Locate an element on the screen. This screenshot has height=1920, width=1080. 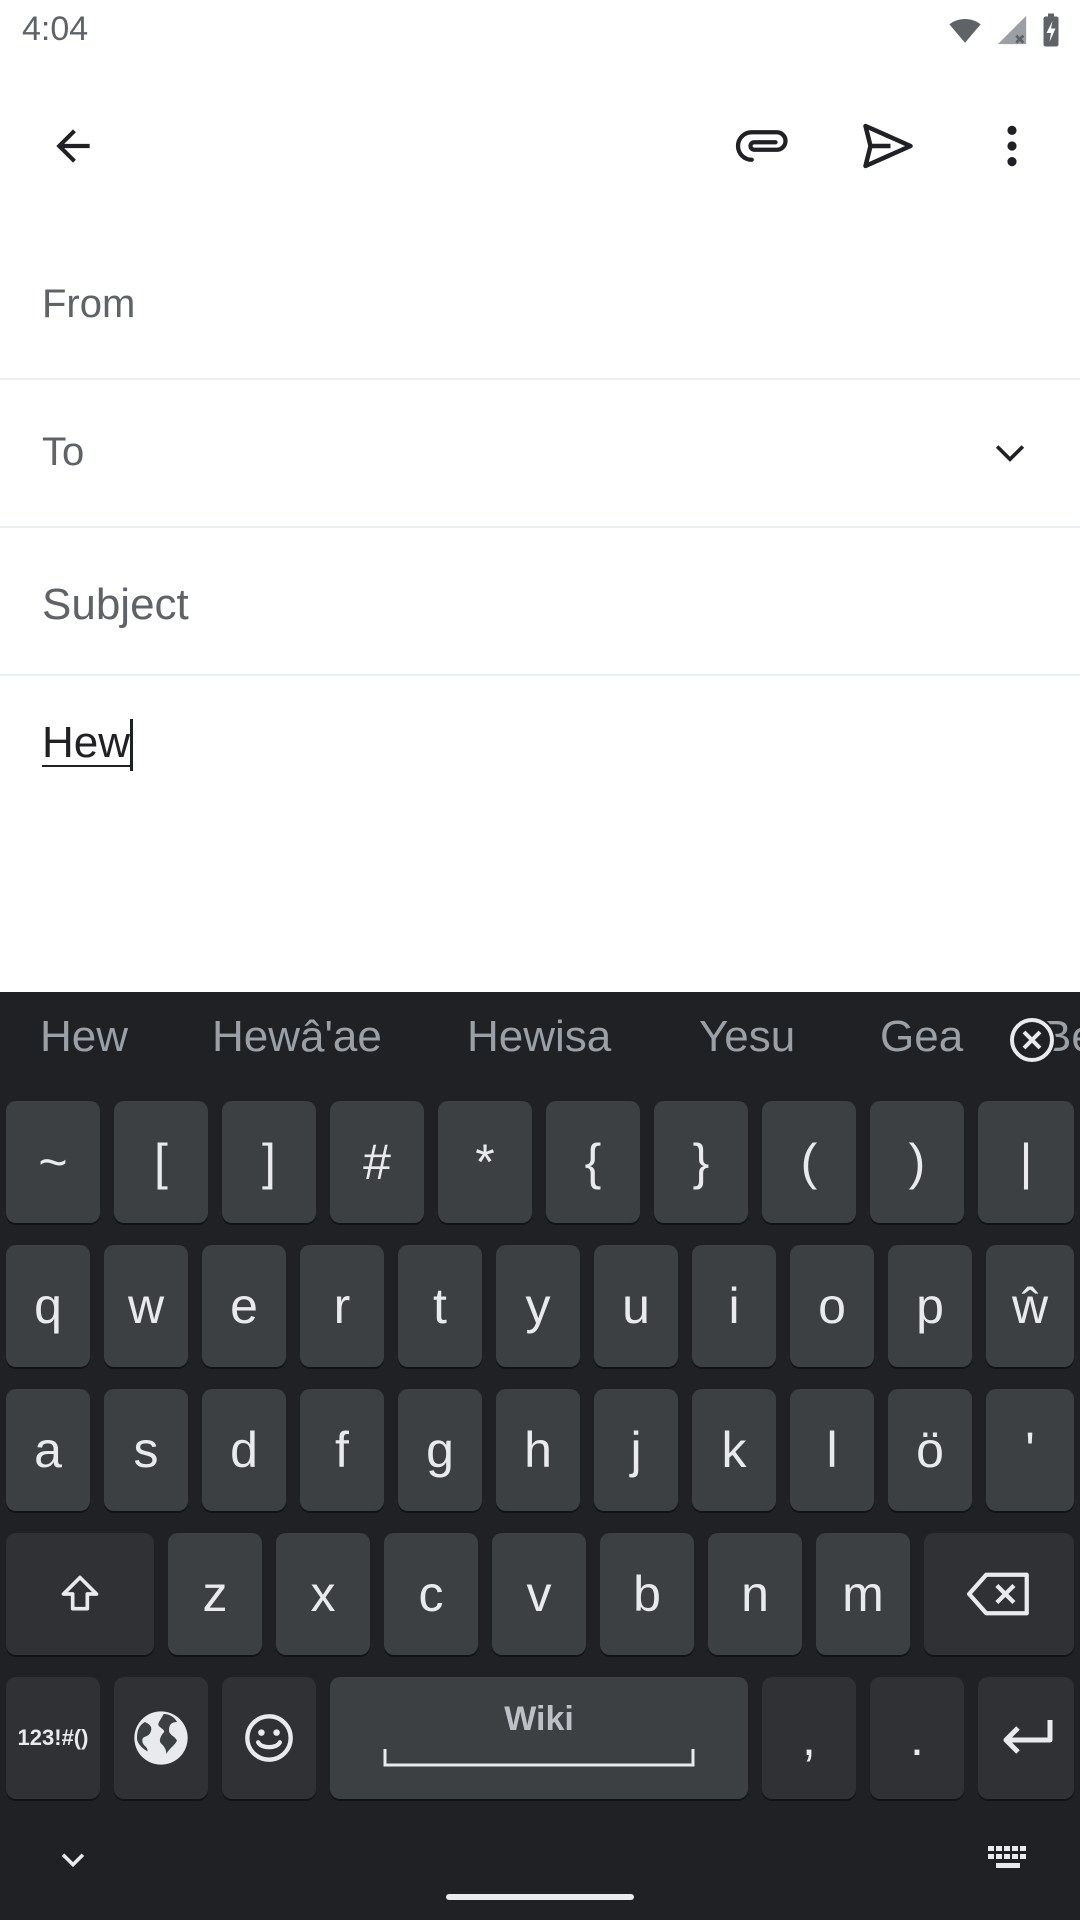
enter-icon is located at coordinates (1028, 1737).